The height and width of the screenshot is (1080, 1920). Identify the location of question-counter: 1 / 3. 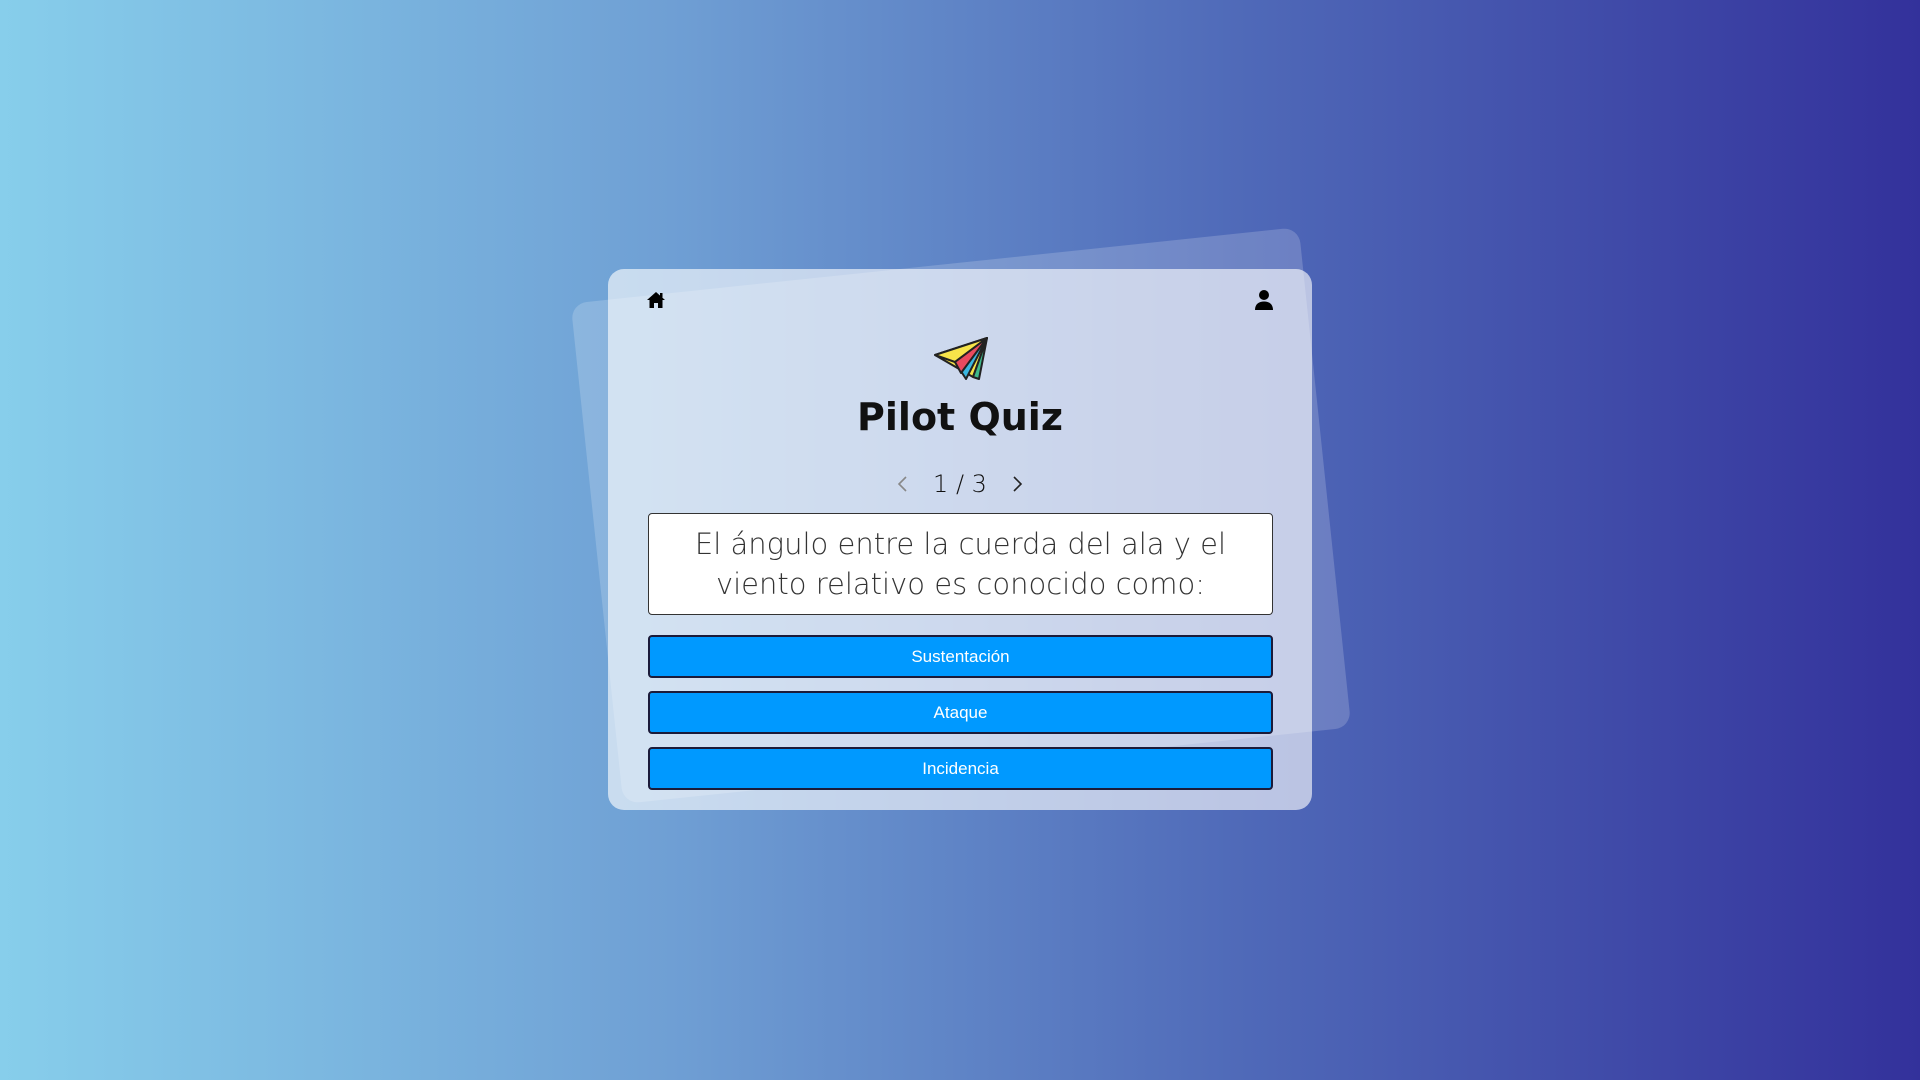
(960, 484).